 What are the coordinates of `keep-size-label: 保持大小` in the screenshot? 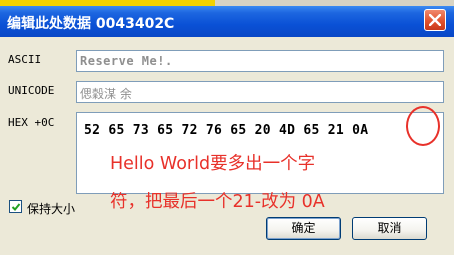 It's located at (51, 209).